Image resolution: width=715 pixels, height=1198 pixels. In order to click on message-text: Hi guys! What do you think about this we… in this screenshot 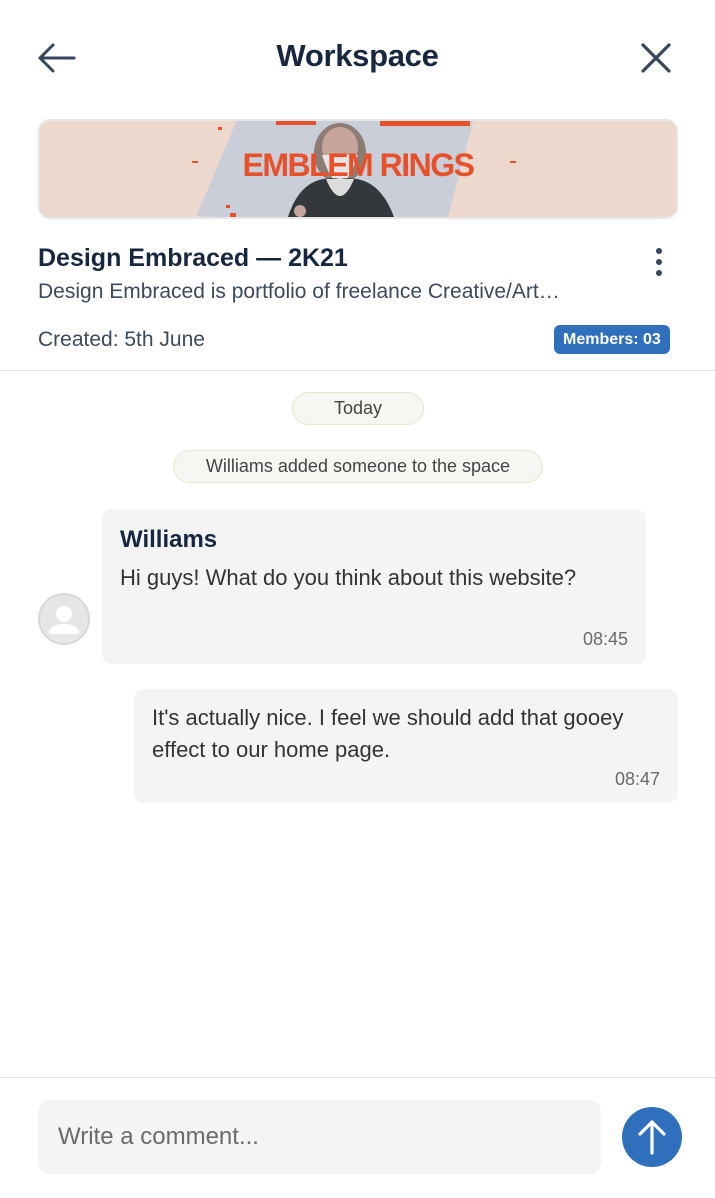, I will do `click(348, 577)`.